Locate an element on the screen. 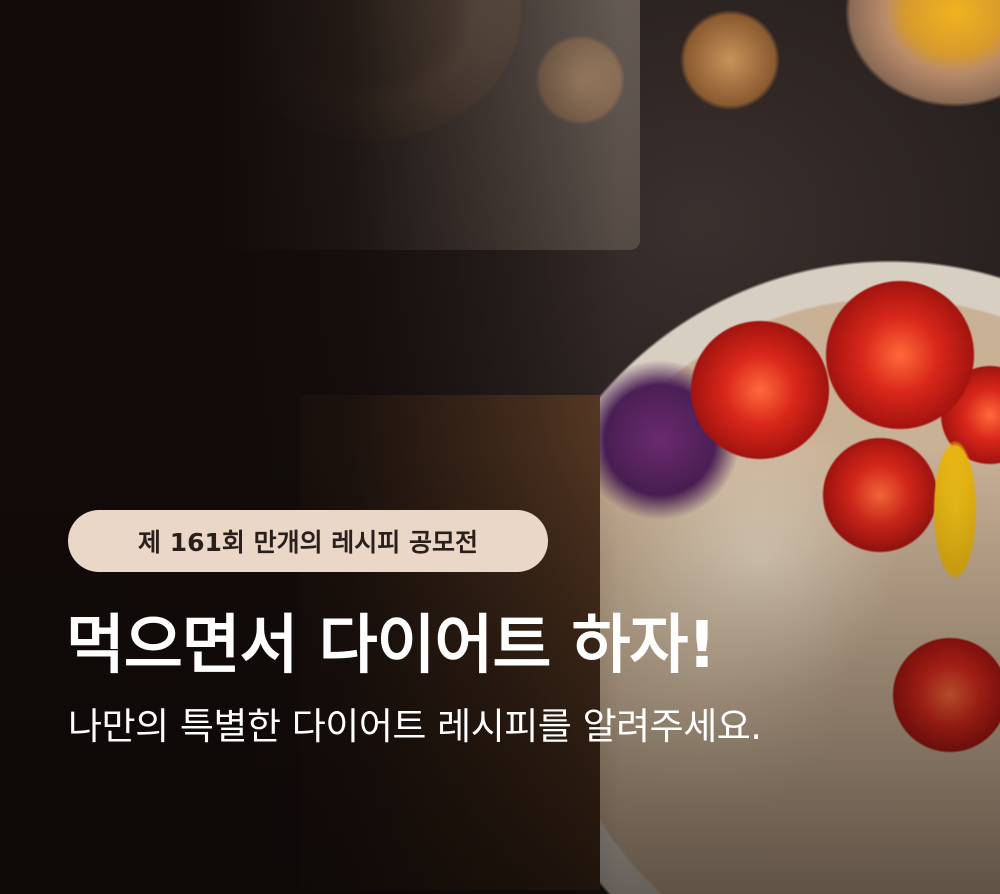 Image resolution: width=1000 pixels, height=894 pixels. contest-badge: 제 161회 만개의 레시피 공모전 is located at coordinates (308, 541).